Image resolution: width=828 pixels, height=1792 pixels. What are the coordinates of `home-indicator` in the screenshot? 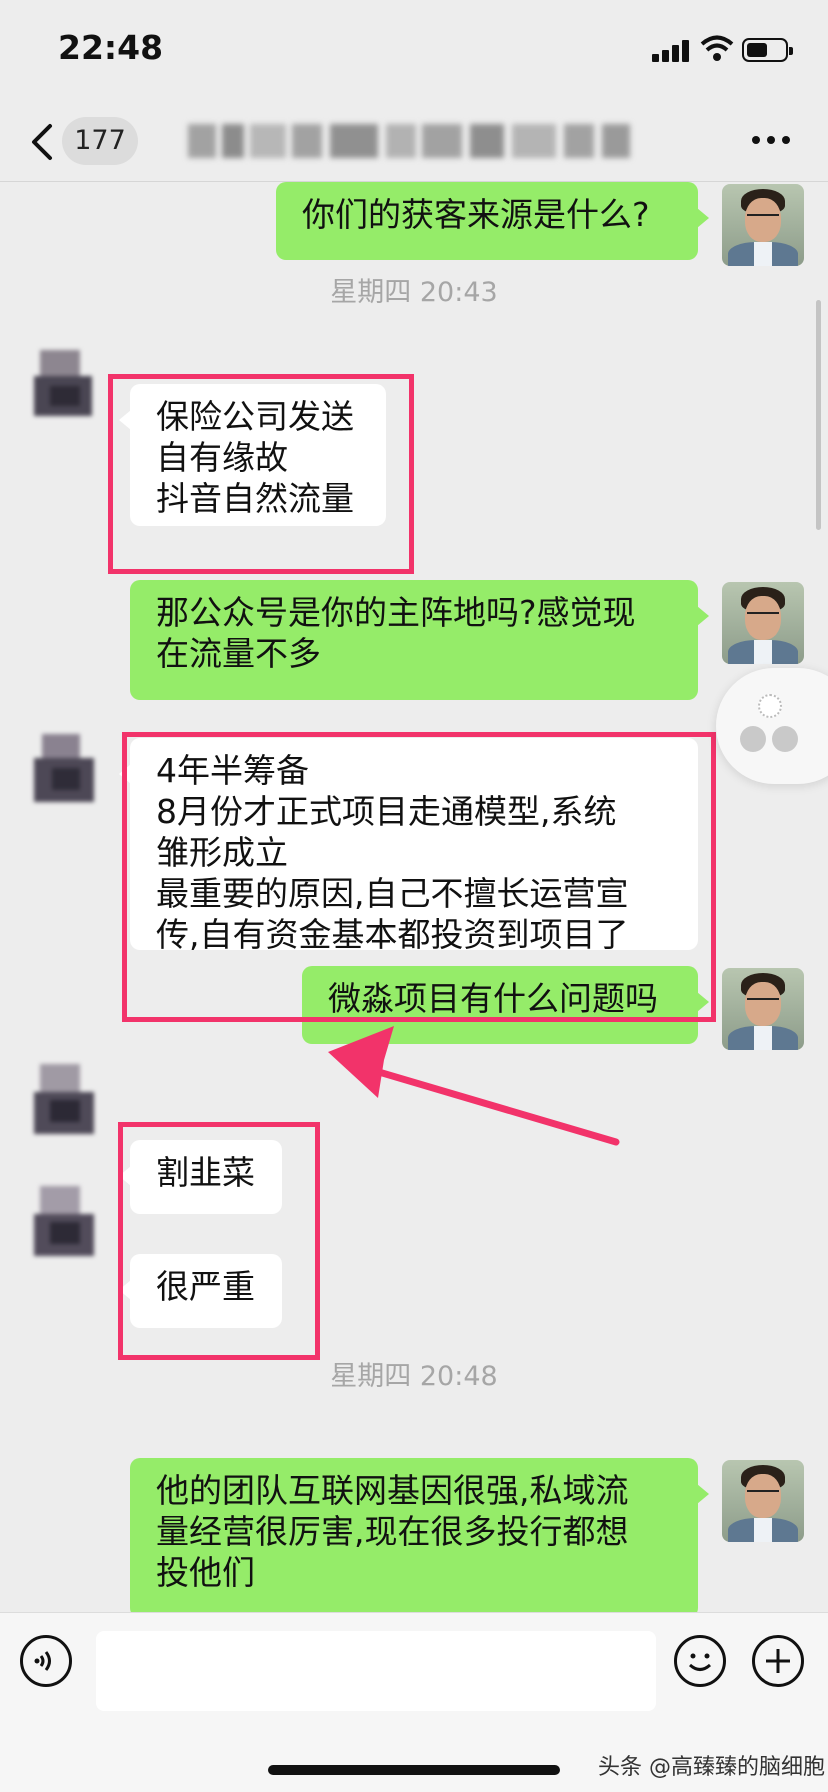 It's located at (414, 1770).